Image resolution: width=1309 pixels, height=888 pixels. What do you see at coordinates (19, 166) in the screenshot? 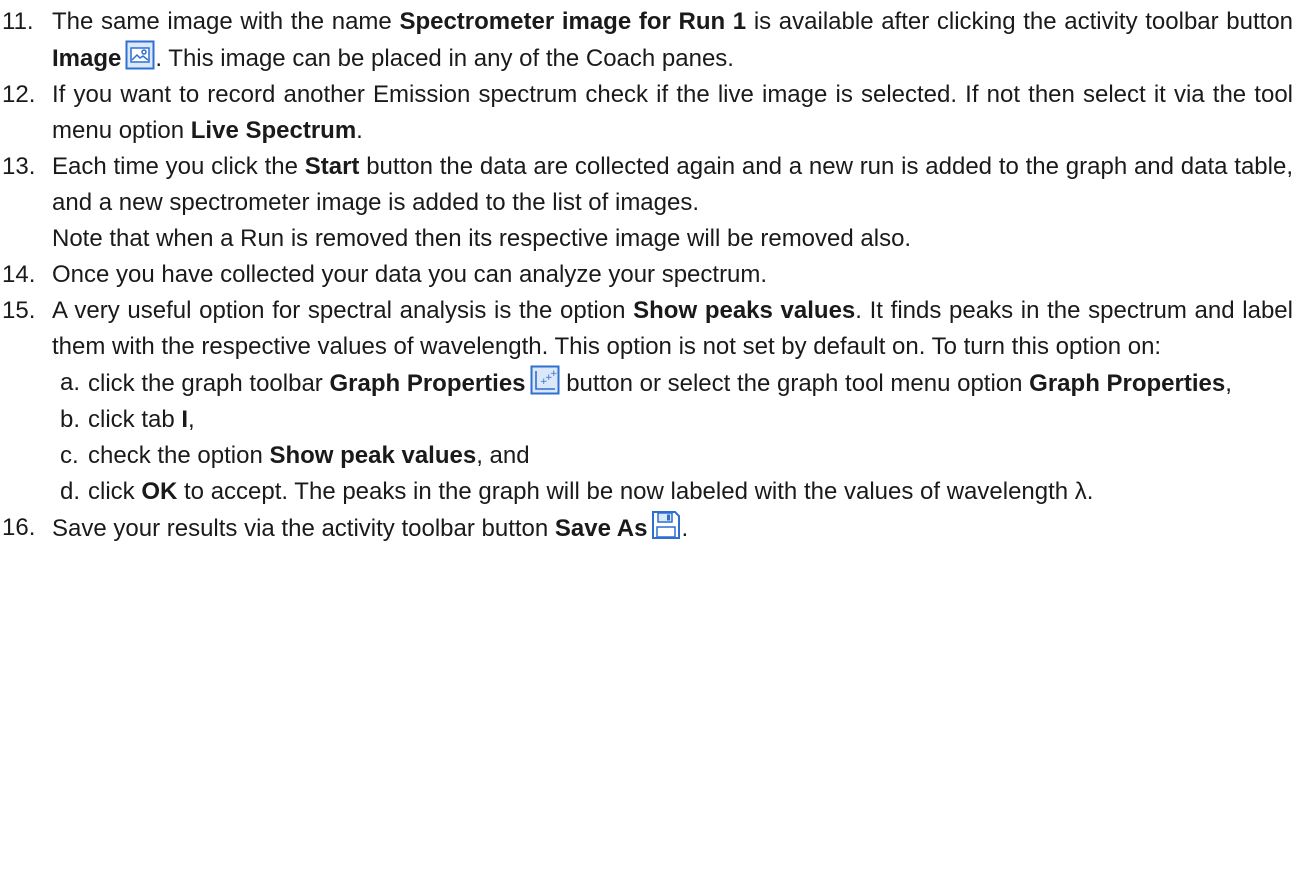
I see `item-number: 13.` at bounding box center [19, 166].